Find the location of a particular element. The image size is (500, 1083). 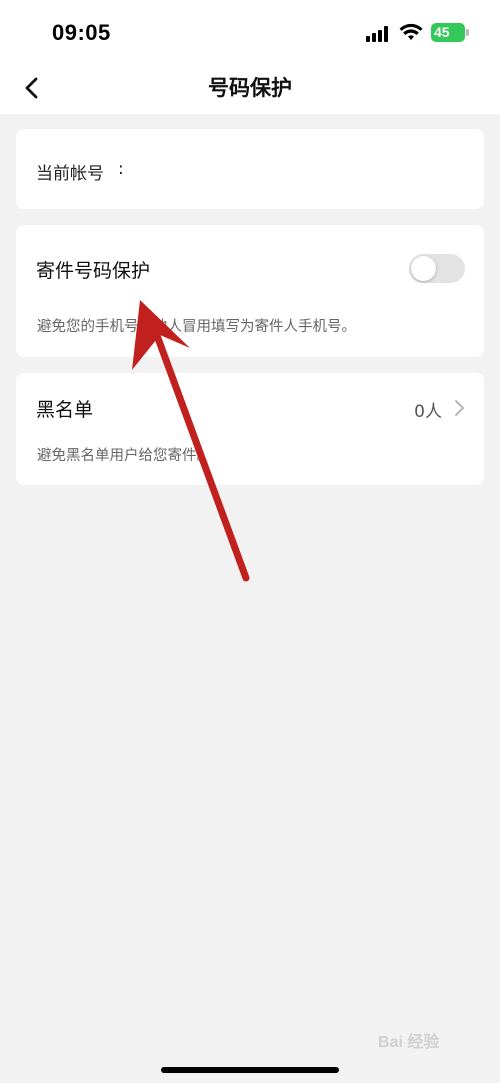

wifi-icon is located at coordinates (411, 31).